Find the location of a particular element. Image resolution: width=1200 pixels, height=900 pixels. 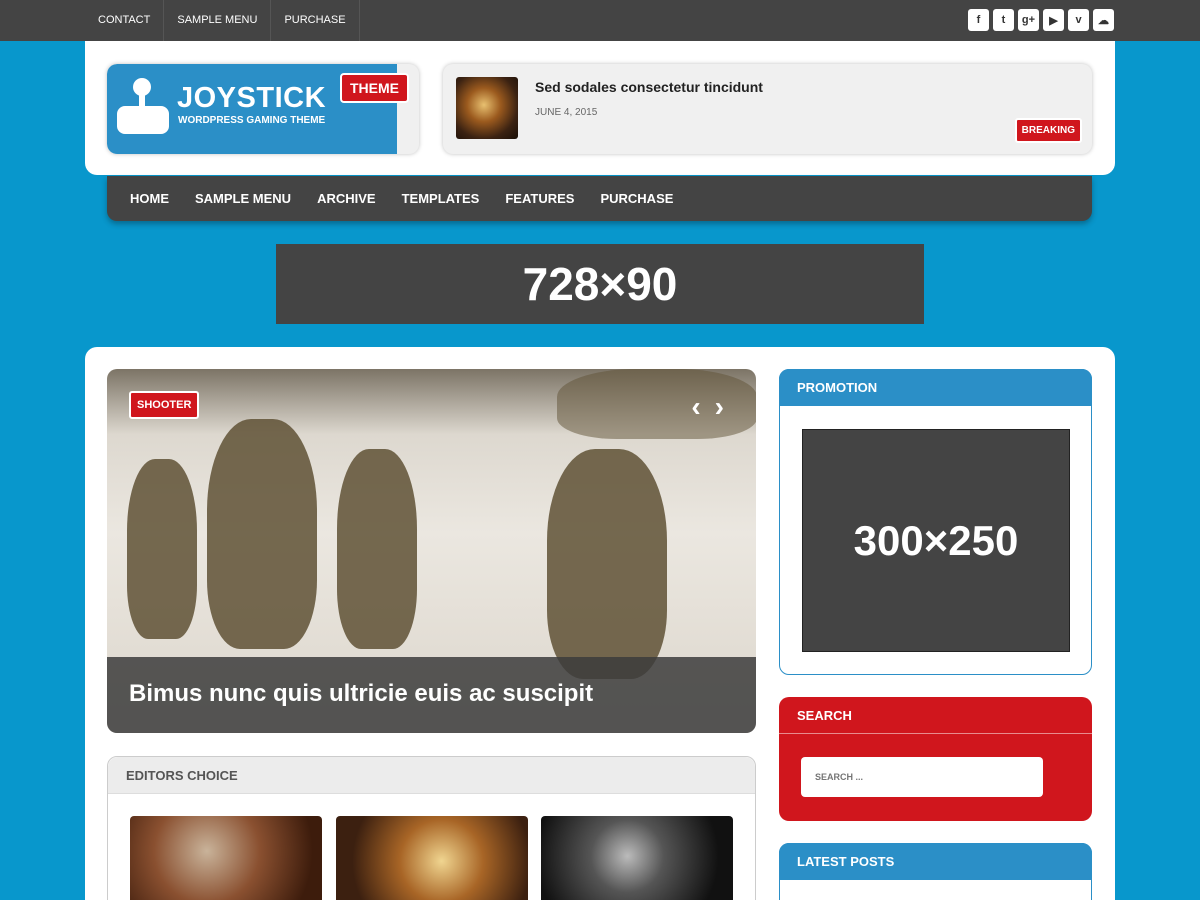

breaking-thumbnail is located at coordinates (487, 108).